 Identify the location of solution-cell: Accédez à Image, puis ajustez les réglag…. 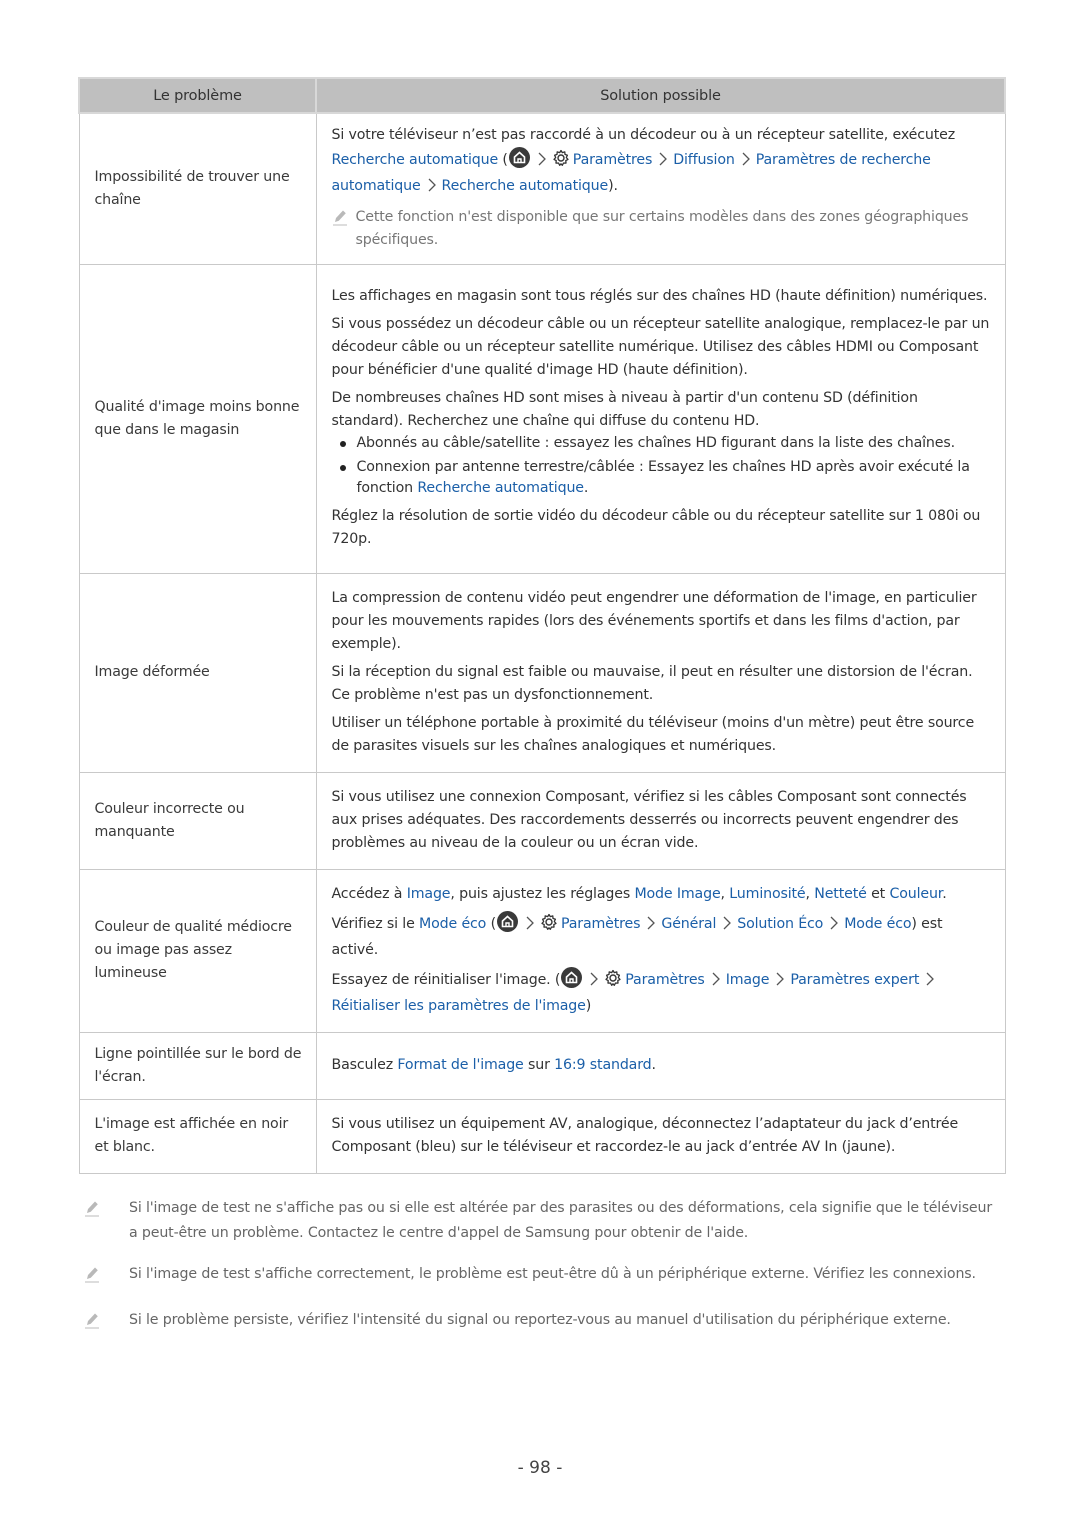
(660, 950).